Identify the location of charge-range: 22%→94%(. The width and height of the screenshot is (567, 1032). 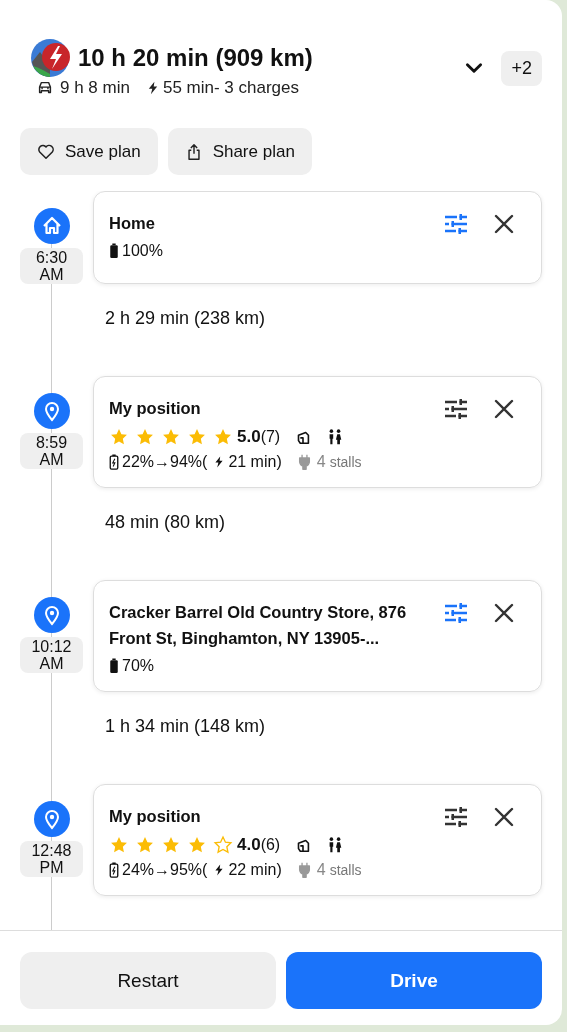
(165, 462).